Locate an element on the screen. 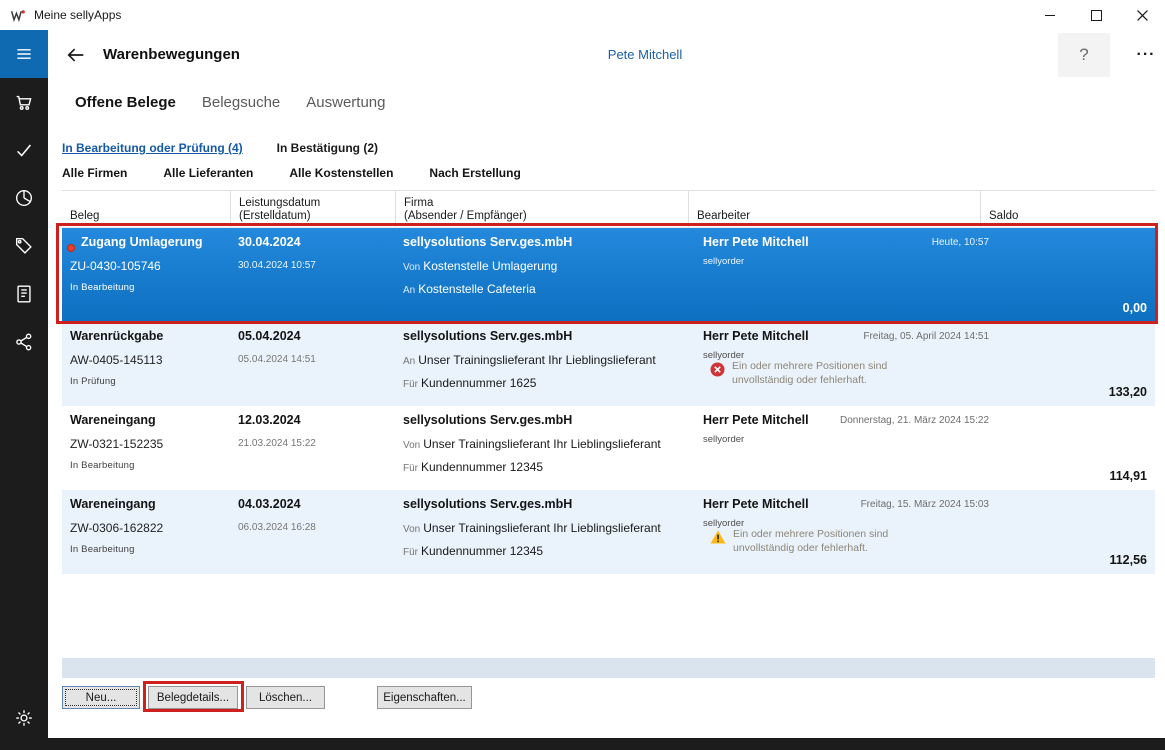 Image resolution: width=1165 pixels, height=750 pixels. window-controls is located at coordinates (1096, 15).